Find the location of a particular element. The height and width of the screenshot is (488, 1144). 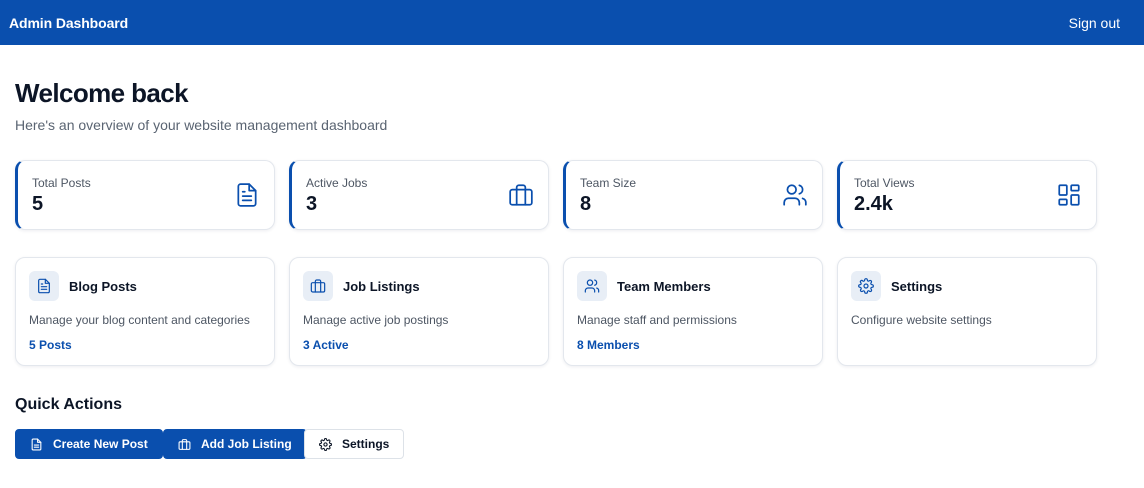

grid-icon is located at coordinates (1069, 195).